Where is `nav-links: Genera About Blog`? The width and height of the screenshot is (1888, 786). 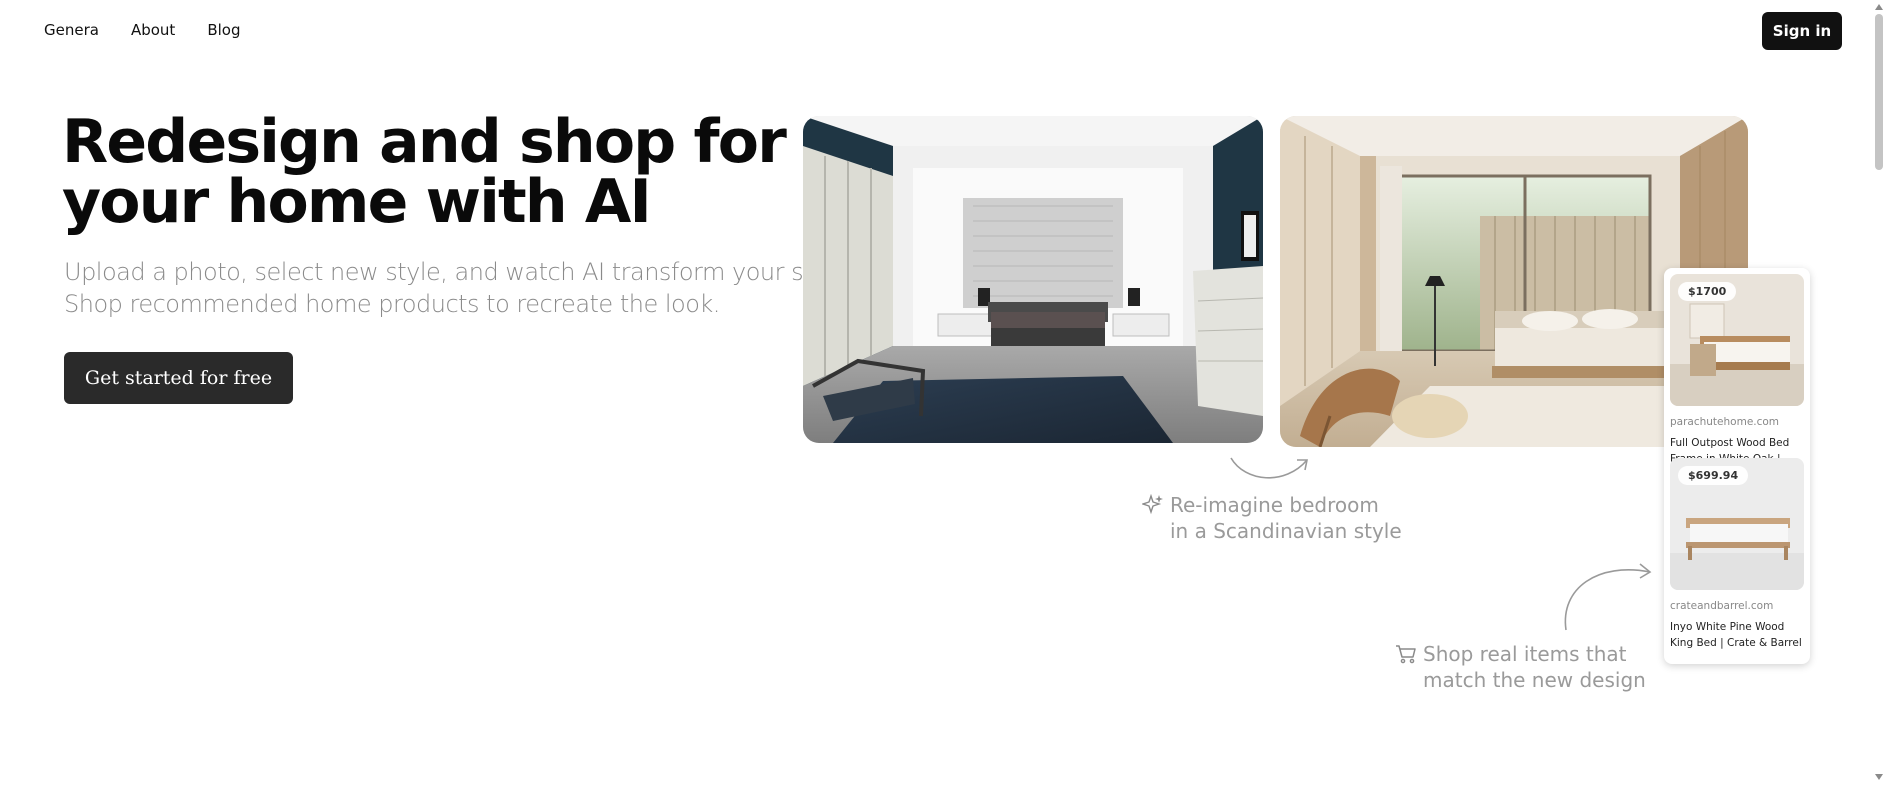
nav-links: Genera About Blog is located at coordinates (142, 30).